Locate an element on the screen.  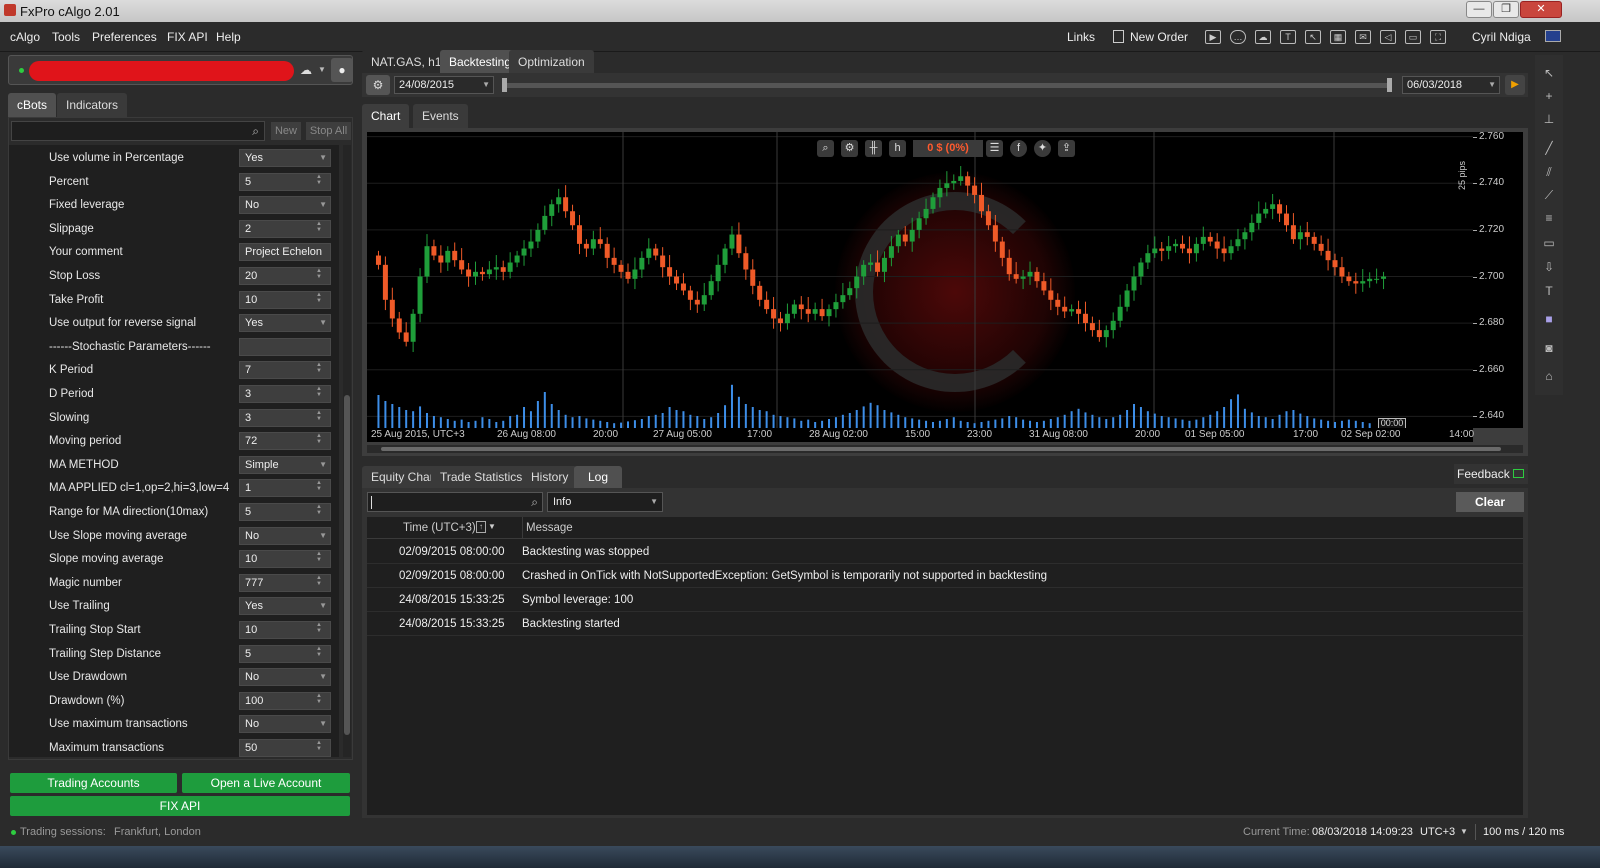
feedback-button: Feedback is located at coordinates (1491, 474).